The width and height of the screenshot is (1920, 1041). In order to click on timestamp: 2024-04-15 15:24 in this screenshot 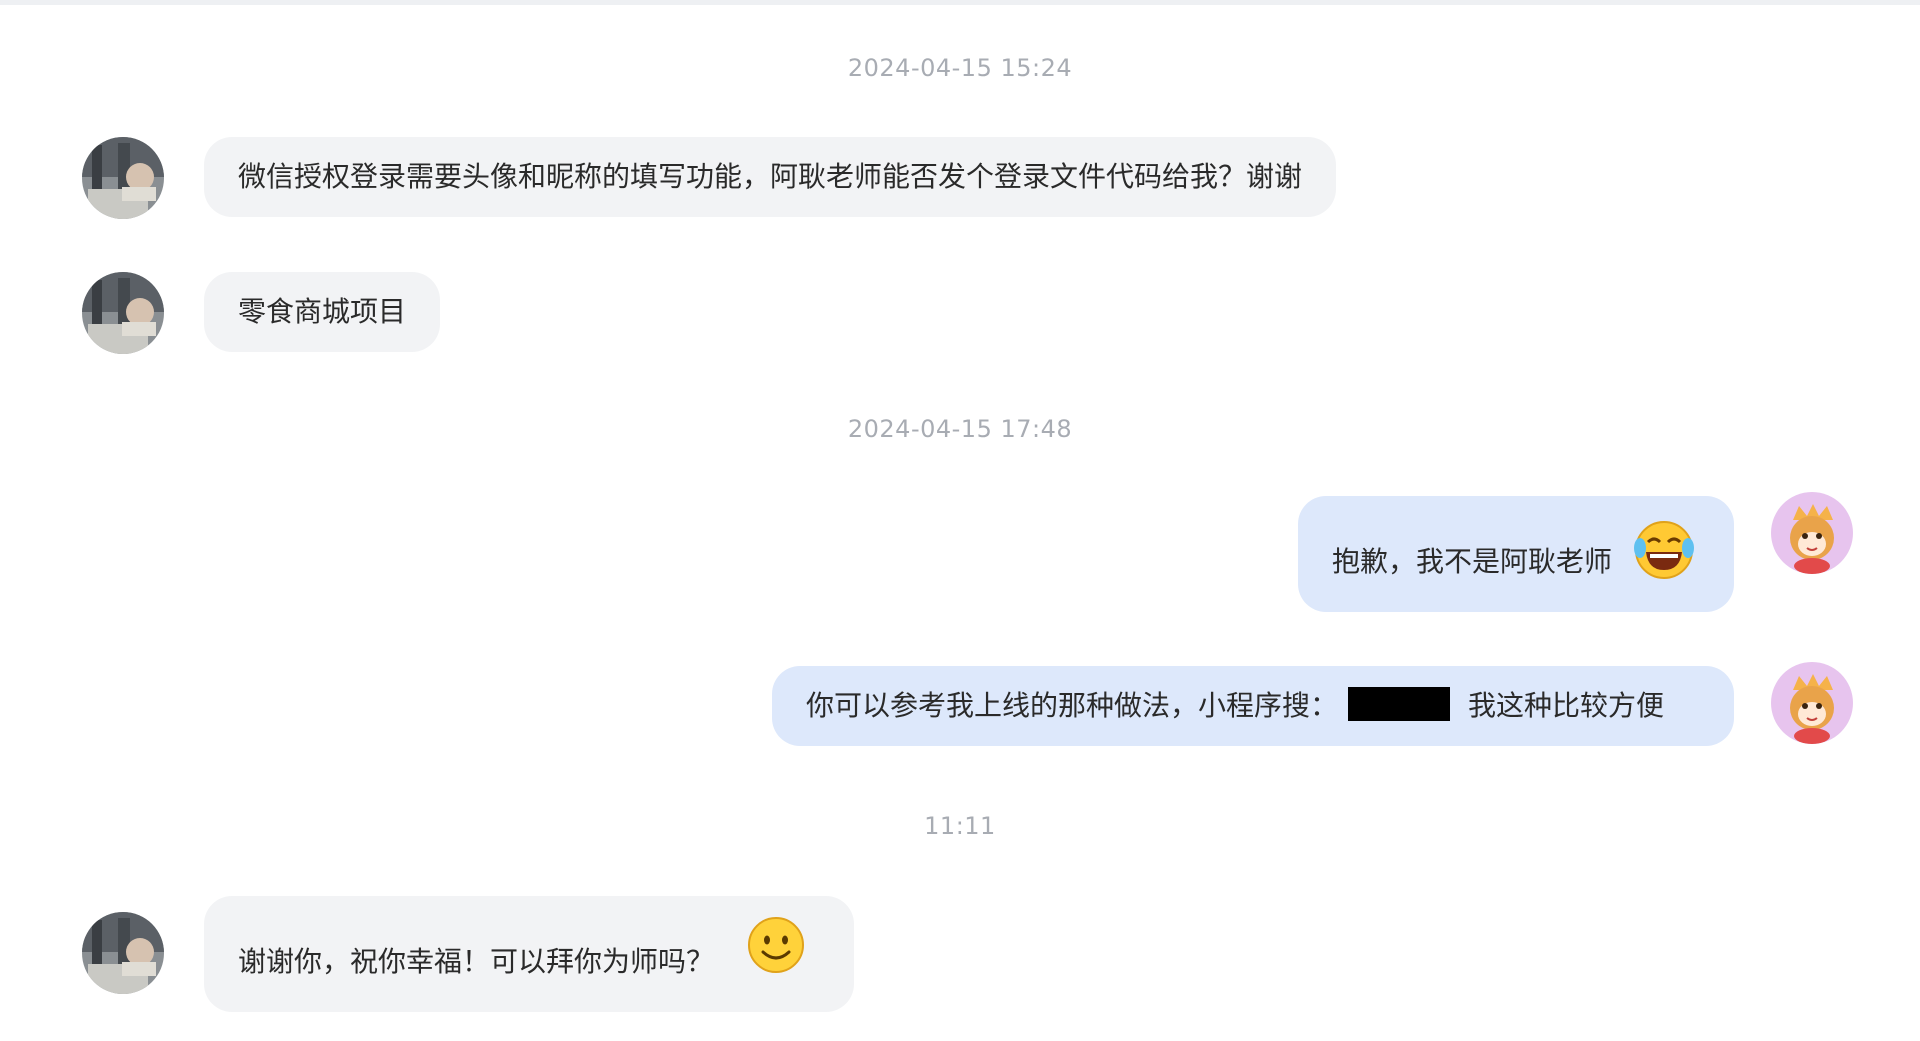, I will do `click(960, 68)`.